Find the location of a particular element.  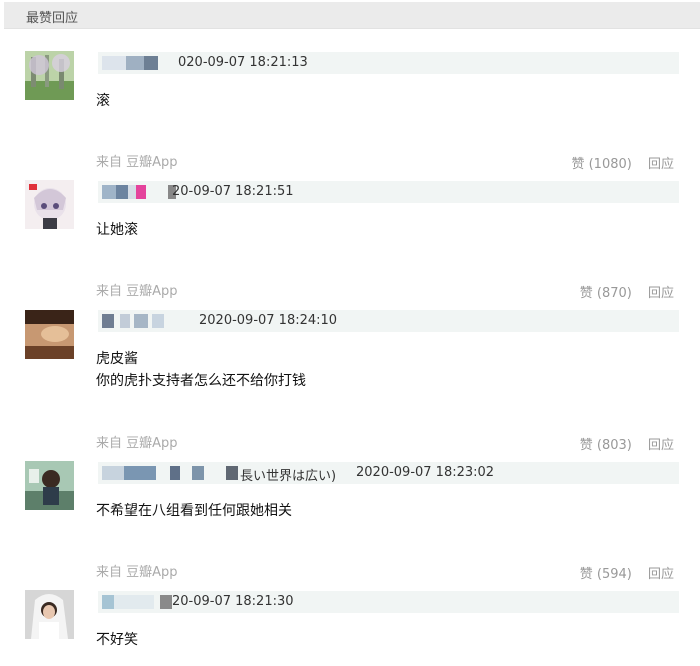

comment-text: 让她滚 is located at coordinates (117, 230).